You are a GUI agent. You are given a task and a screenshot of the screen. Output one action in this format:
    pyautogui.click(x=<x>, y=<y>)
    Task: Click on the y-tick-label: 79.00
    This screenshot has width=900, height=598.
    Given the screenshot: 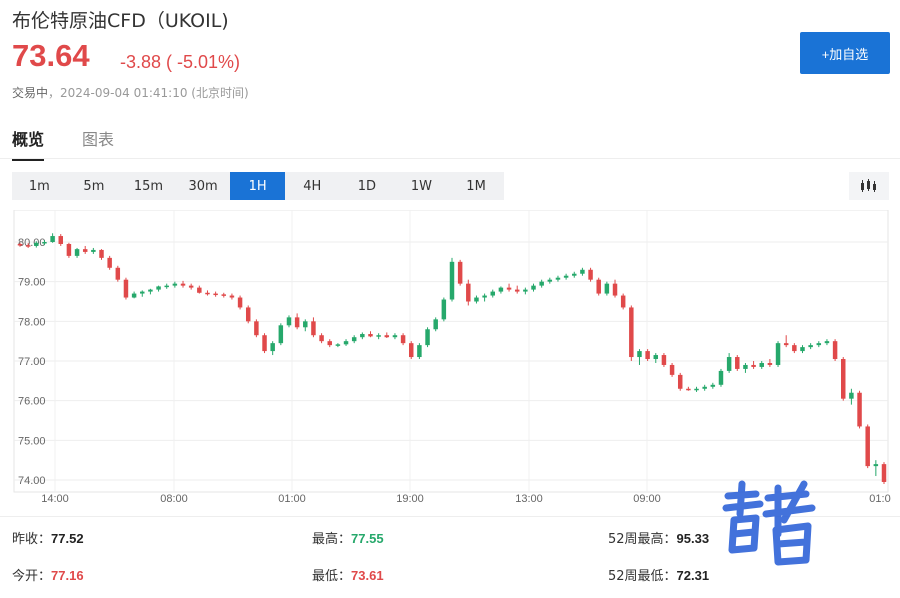 What is the action you would take?
    pyautogui.click(x=32, y=283)
    